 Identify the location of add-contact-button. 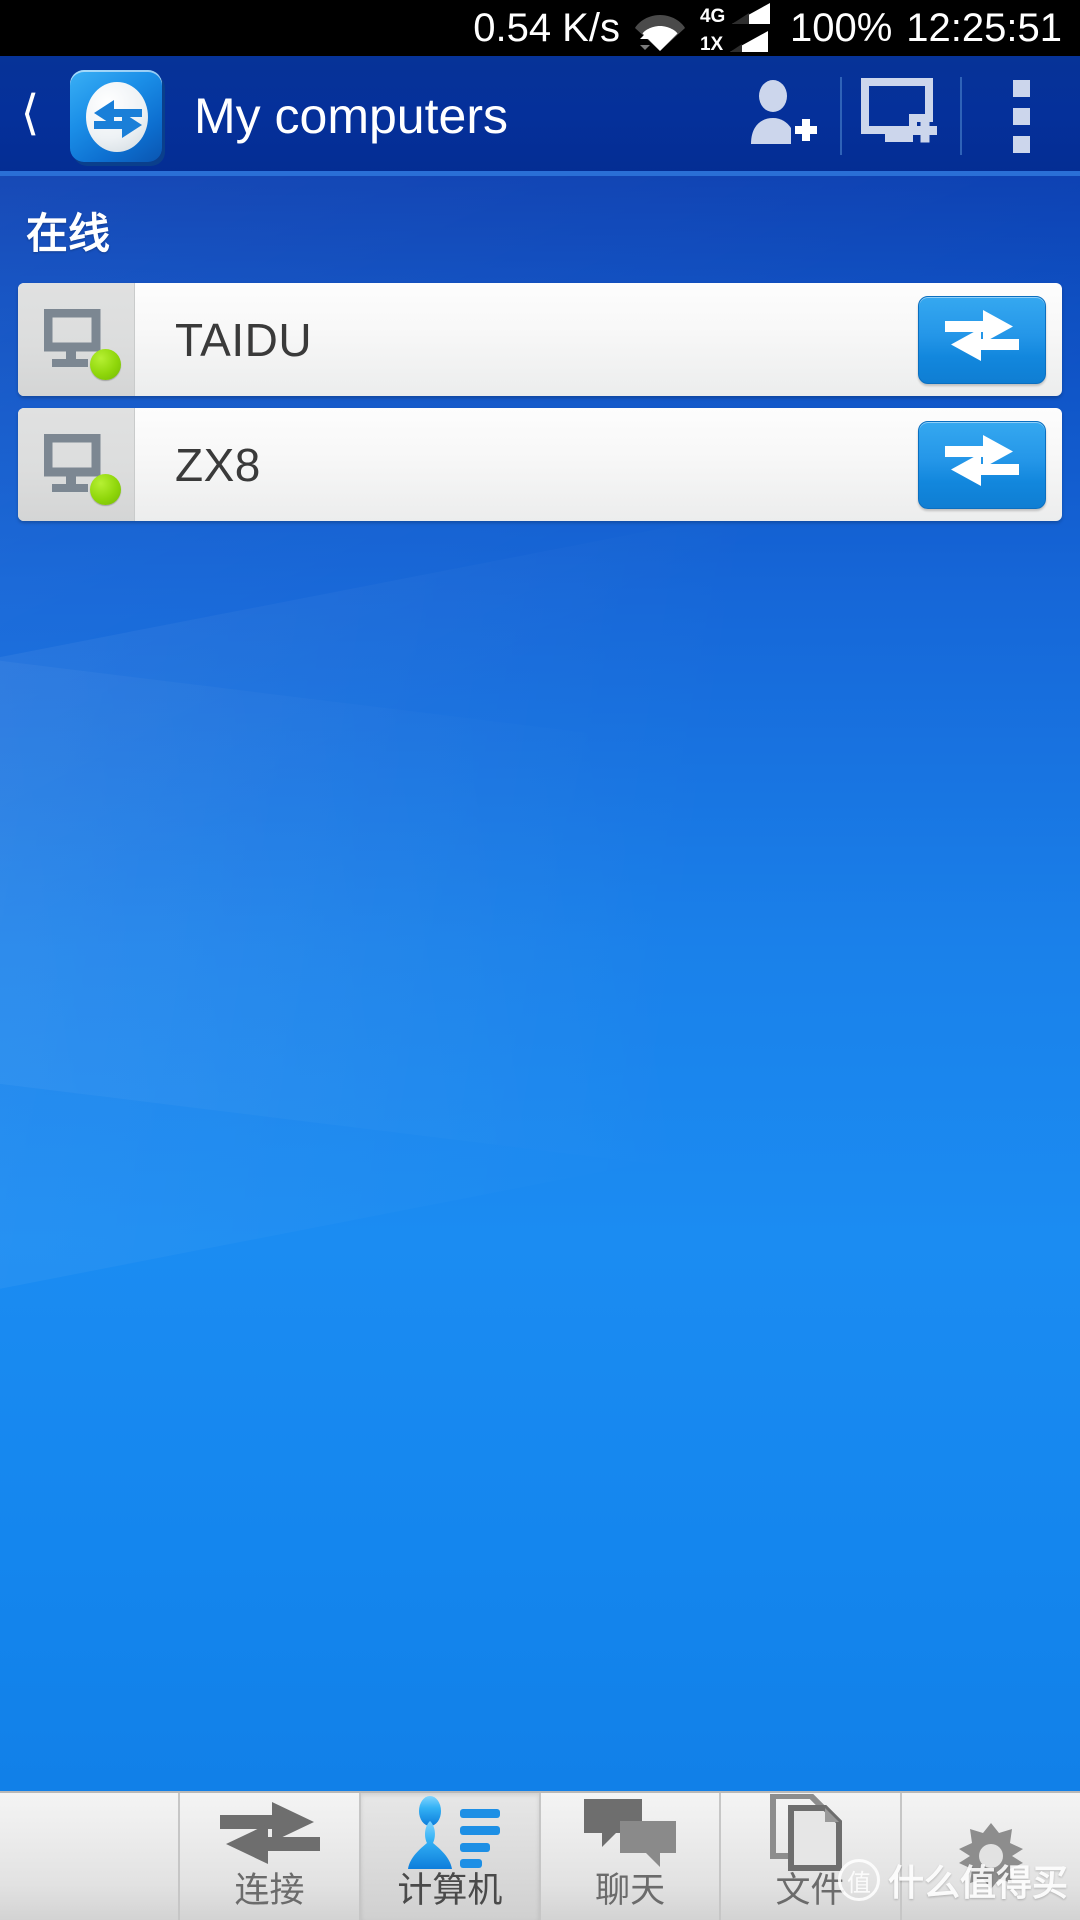
(781, 116).